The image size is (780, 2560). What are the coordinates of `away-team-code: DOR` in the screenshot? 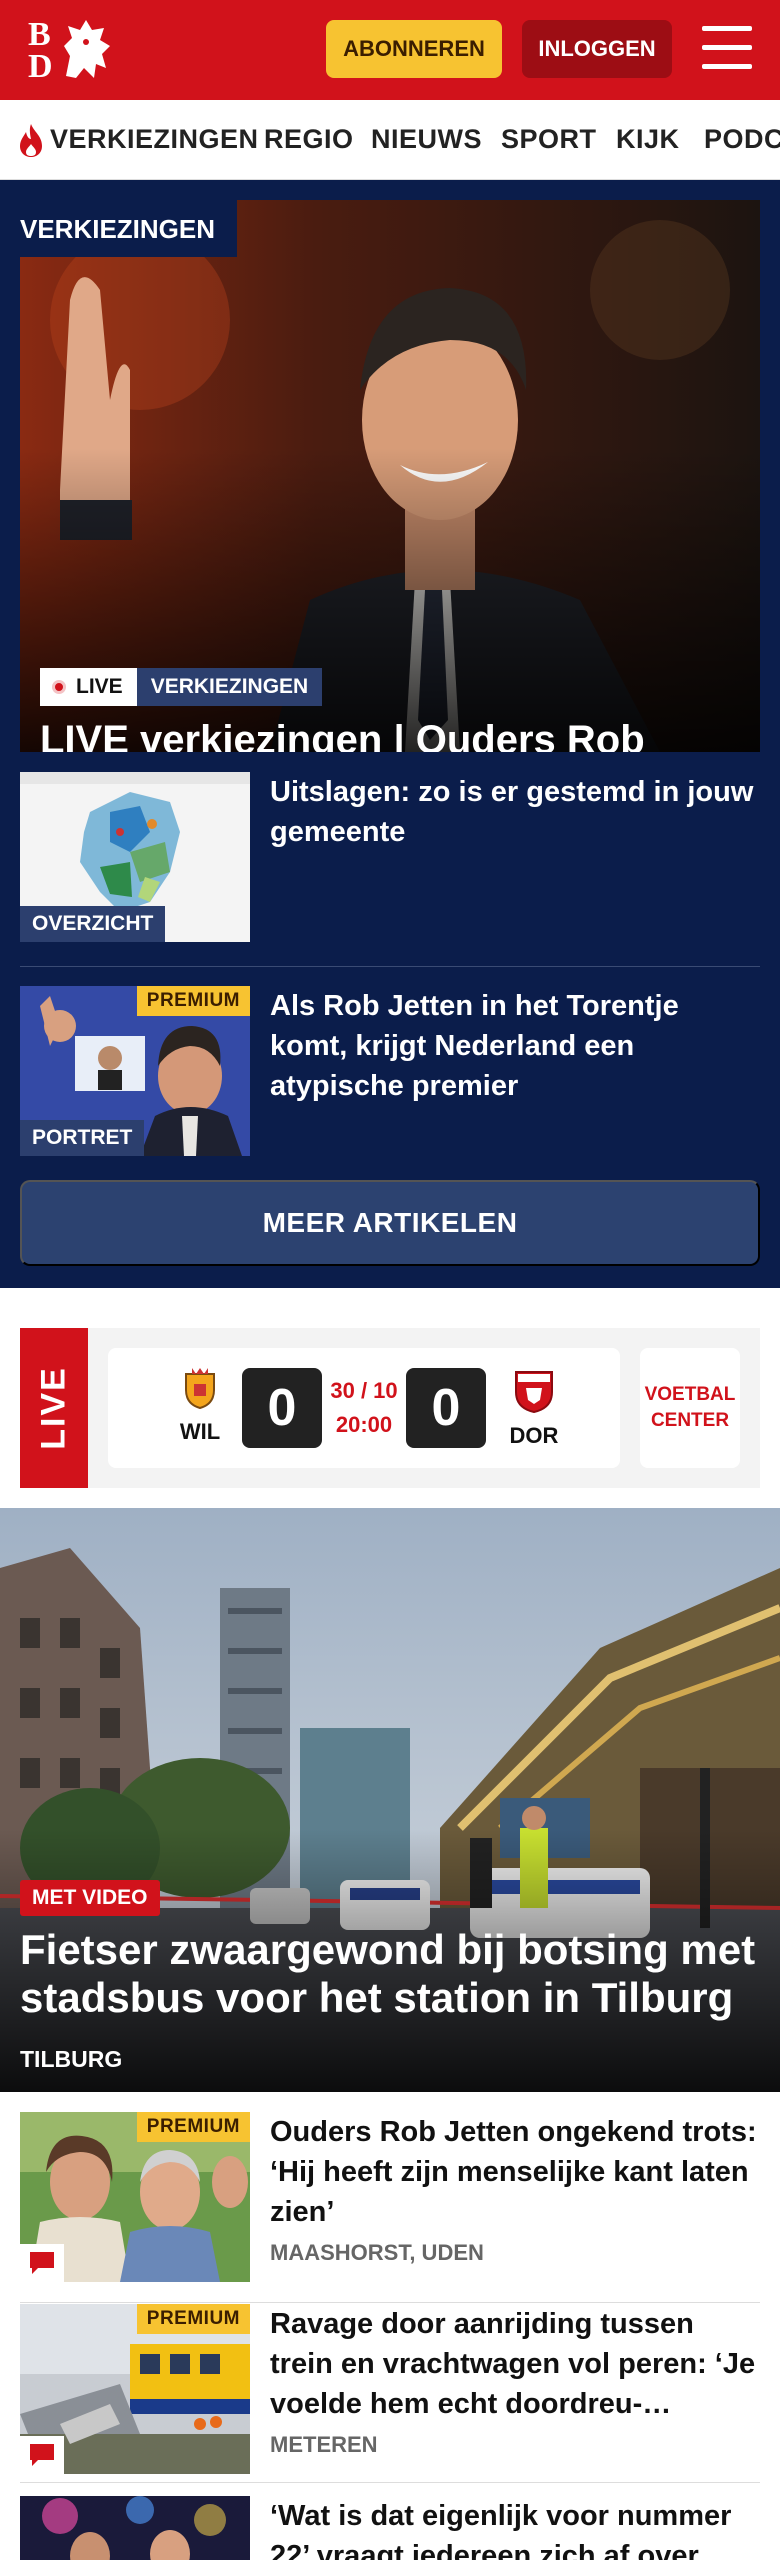 It's located at (534, 1435).